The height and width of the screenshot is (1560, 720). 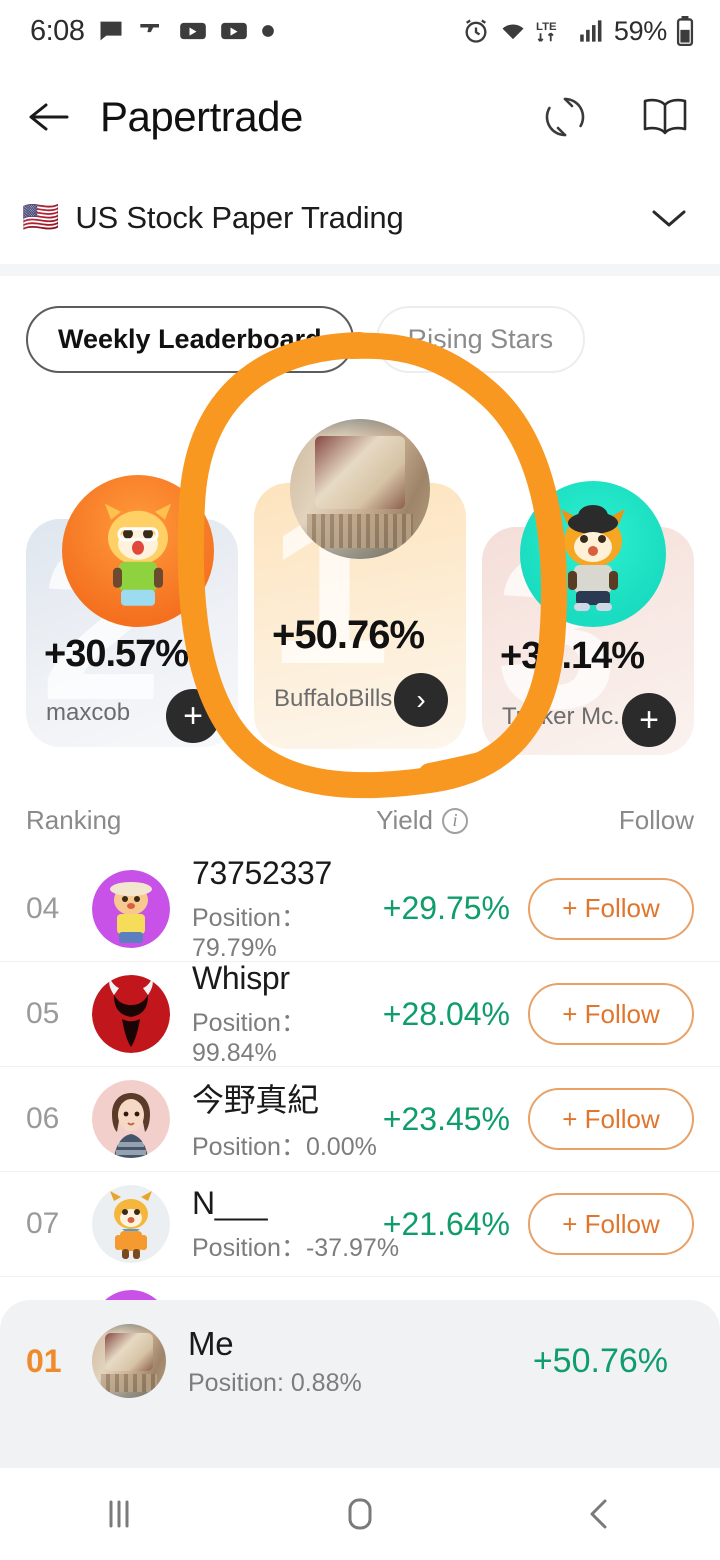 What do you see at coordinates (57, 30) in the screenshot?
I see `status-time: 6:08` at bounding box center [57, 30].